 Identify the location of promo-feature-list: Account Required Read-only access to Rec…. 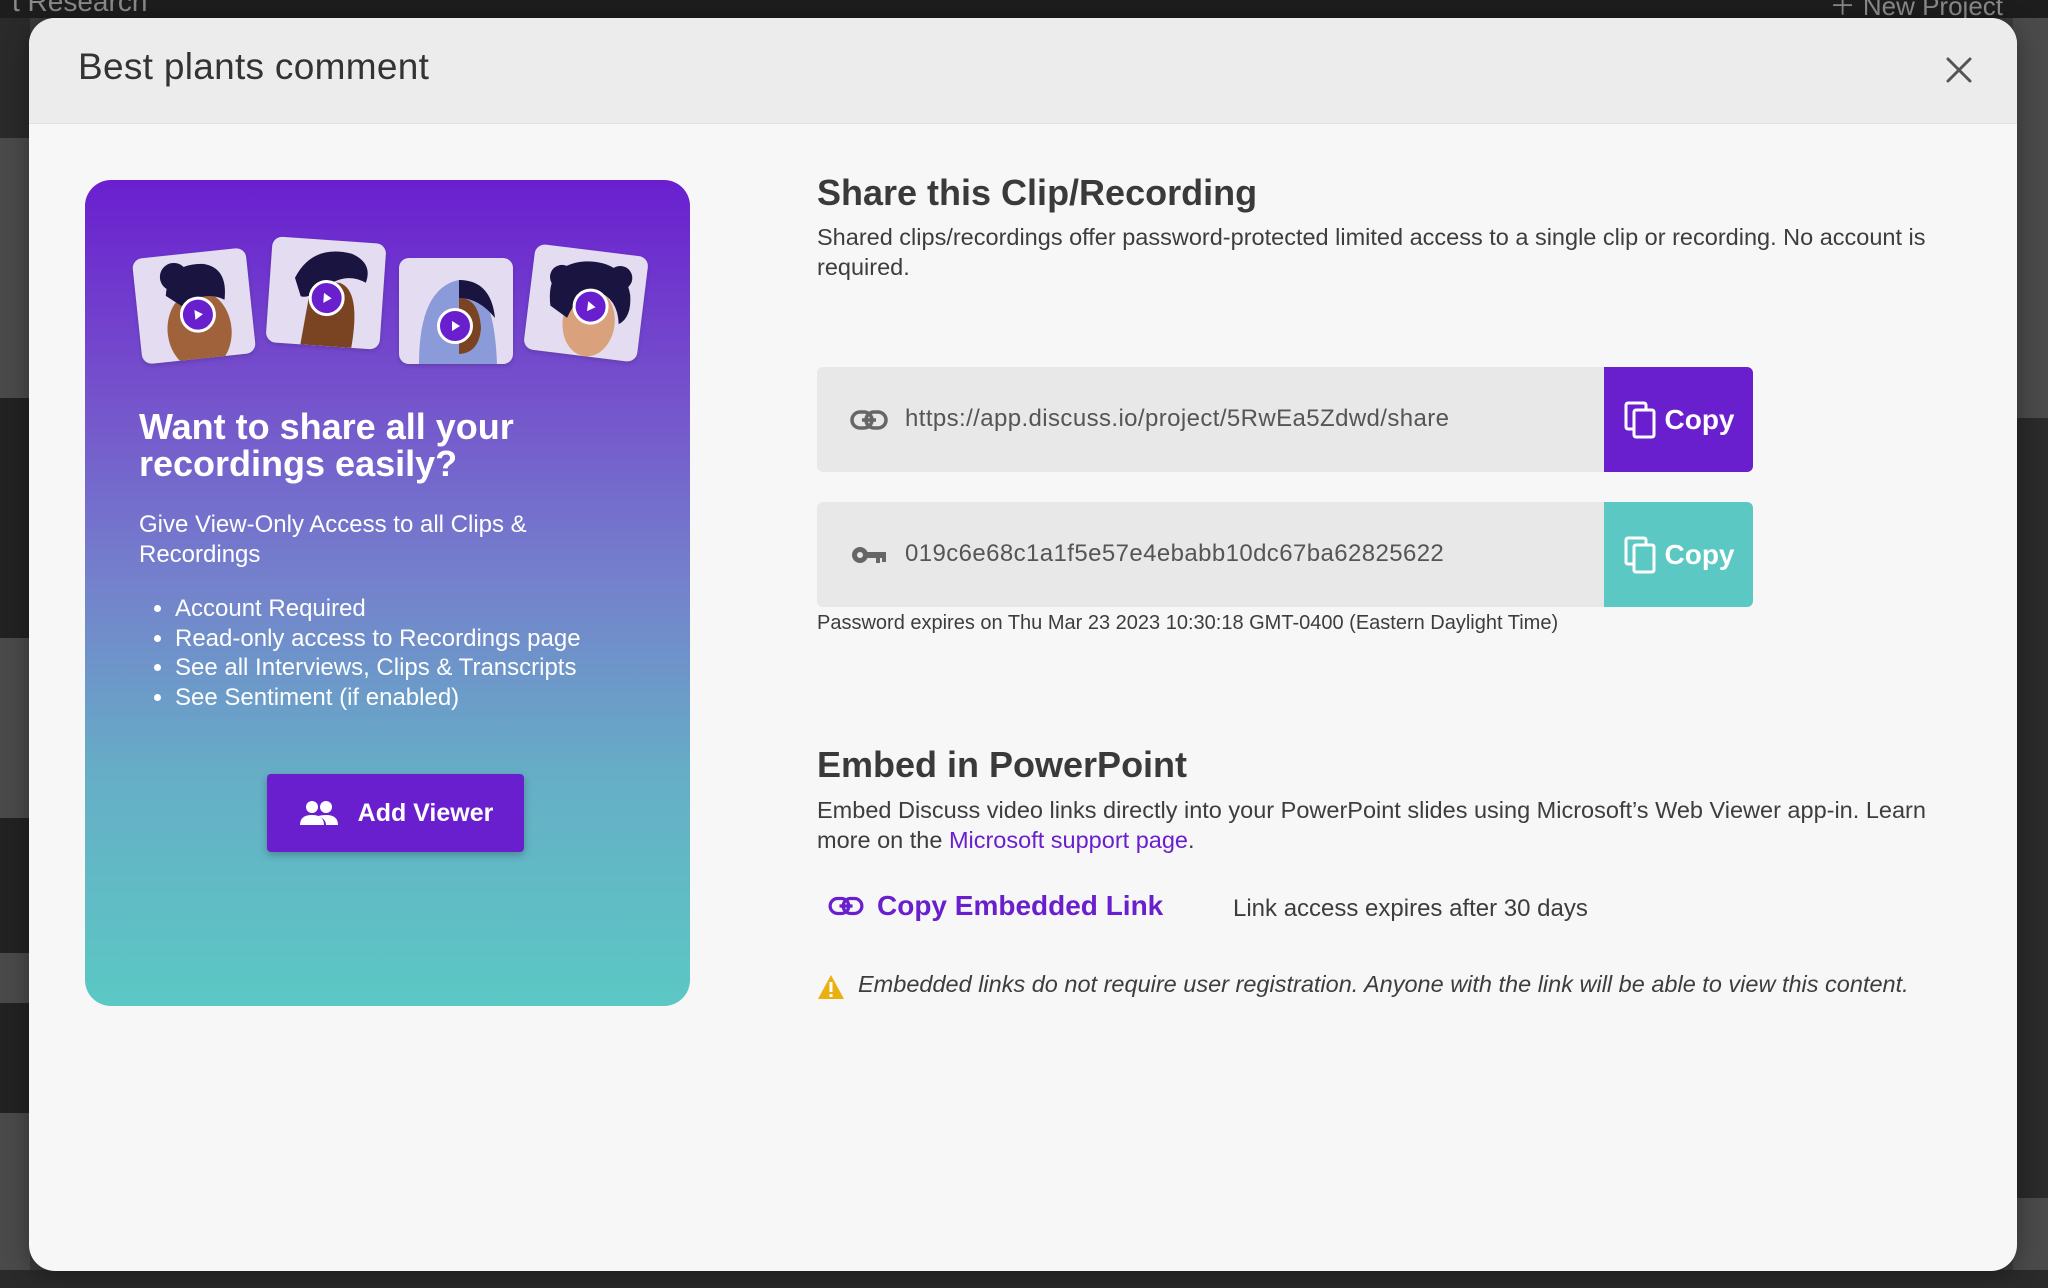
(360, 653).